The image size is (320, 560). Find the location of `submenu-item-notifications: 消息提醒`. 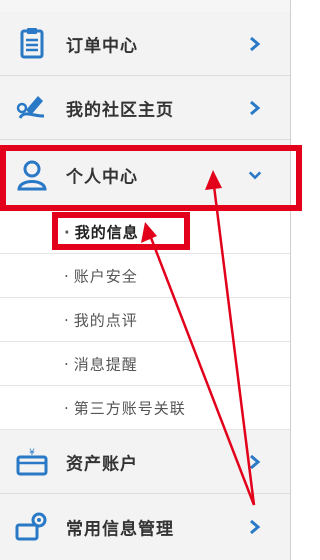

submenu-item-notifications: 消息提醒 is located at coordinates (145, 364).